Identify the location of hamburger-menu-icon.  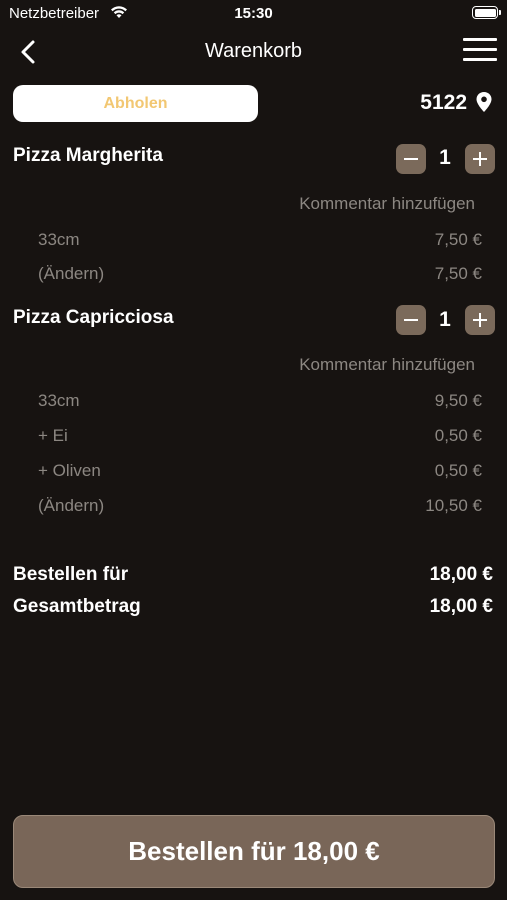
(480, 52).